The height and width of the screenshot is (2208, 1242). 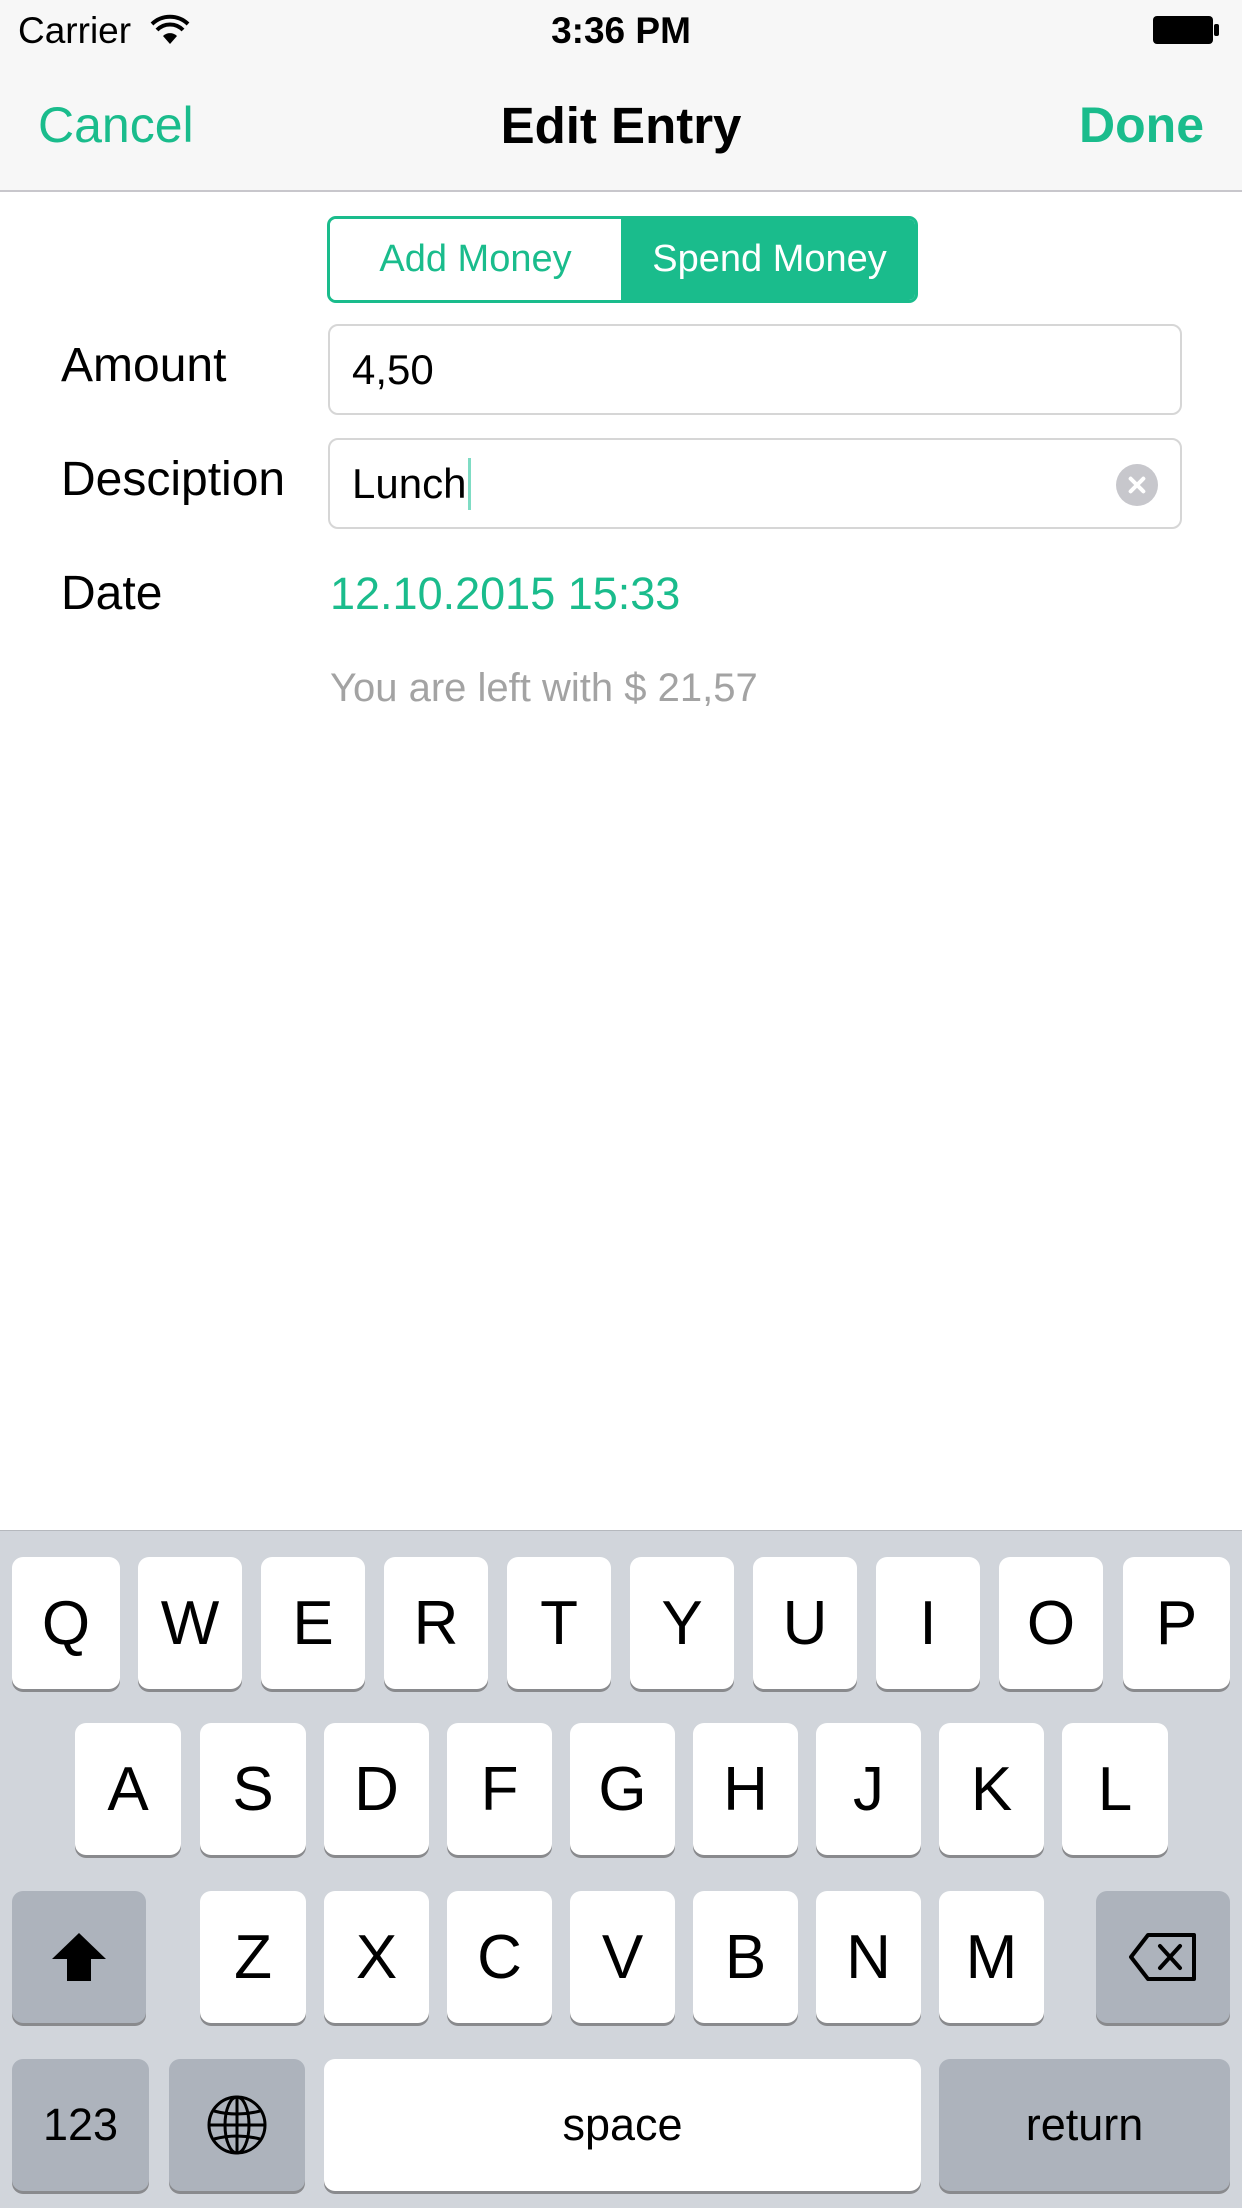 I want to click on backspace-key, so click(x=1163, y=1957).